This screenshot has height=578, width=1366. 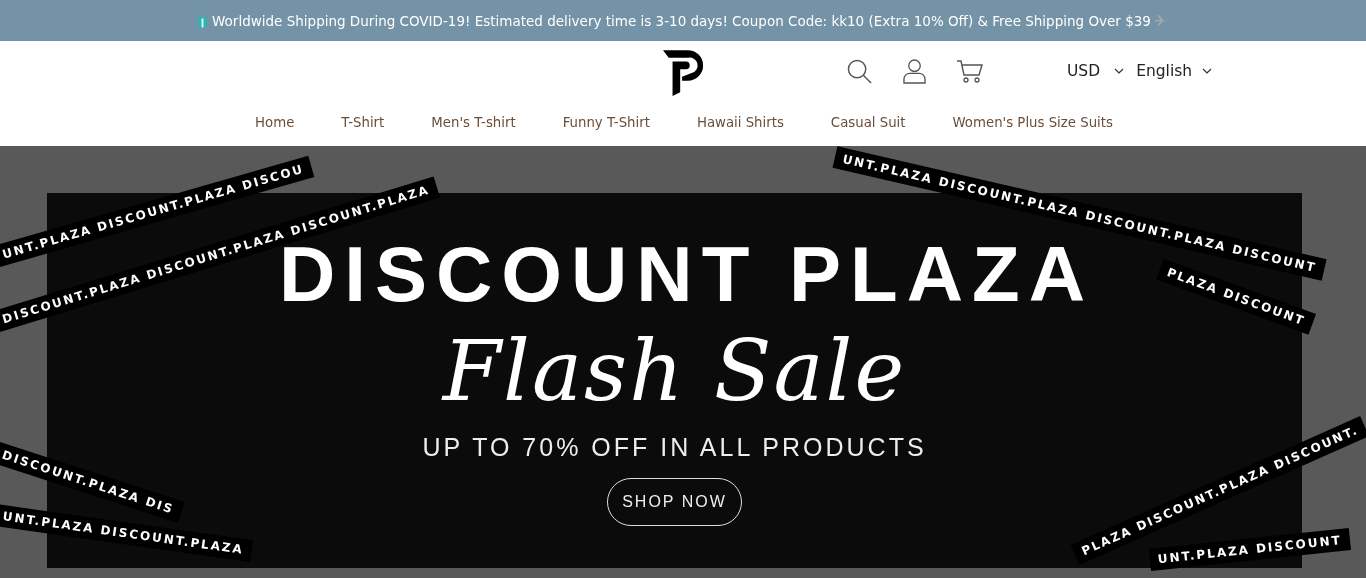 What do you see at coordinates (1174, 71) in the screenshot?
I see `language-select: English` at bounding box center [1174, 71].